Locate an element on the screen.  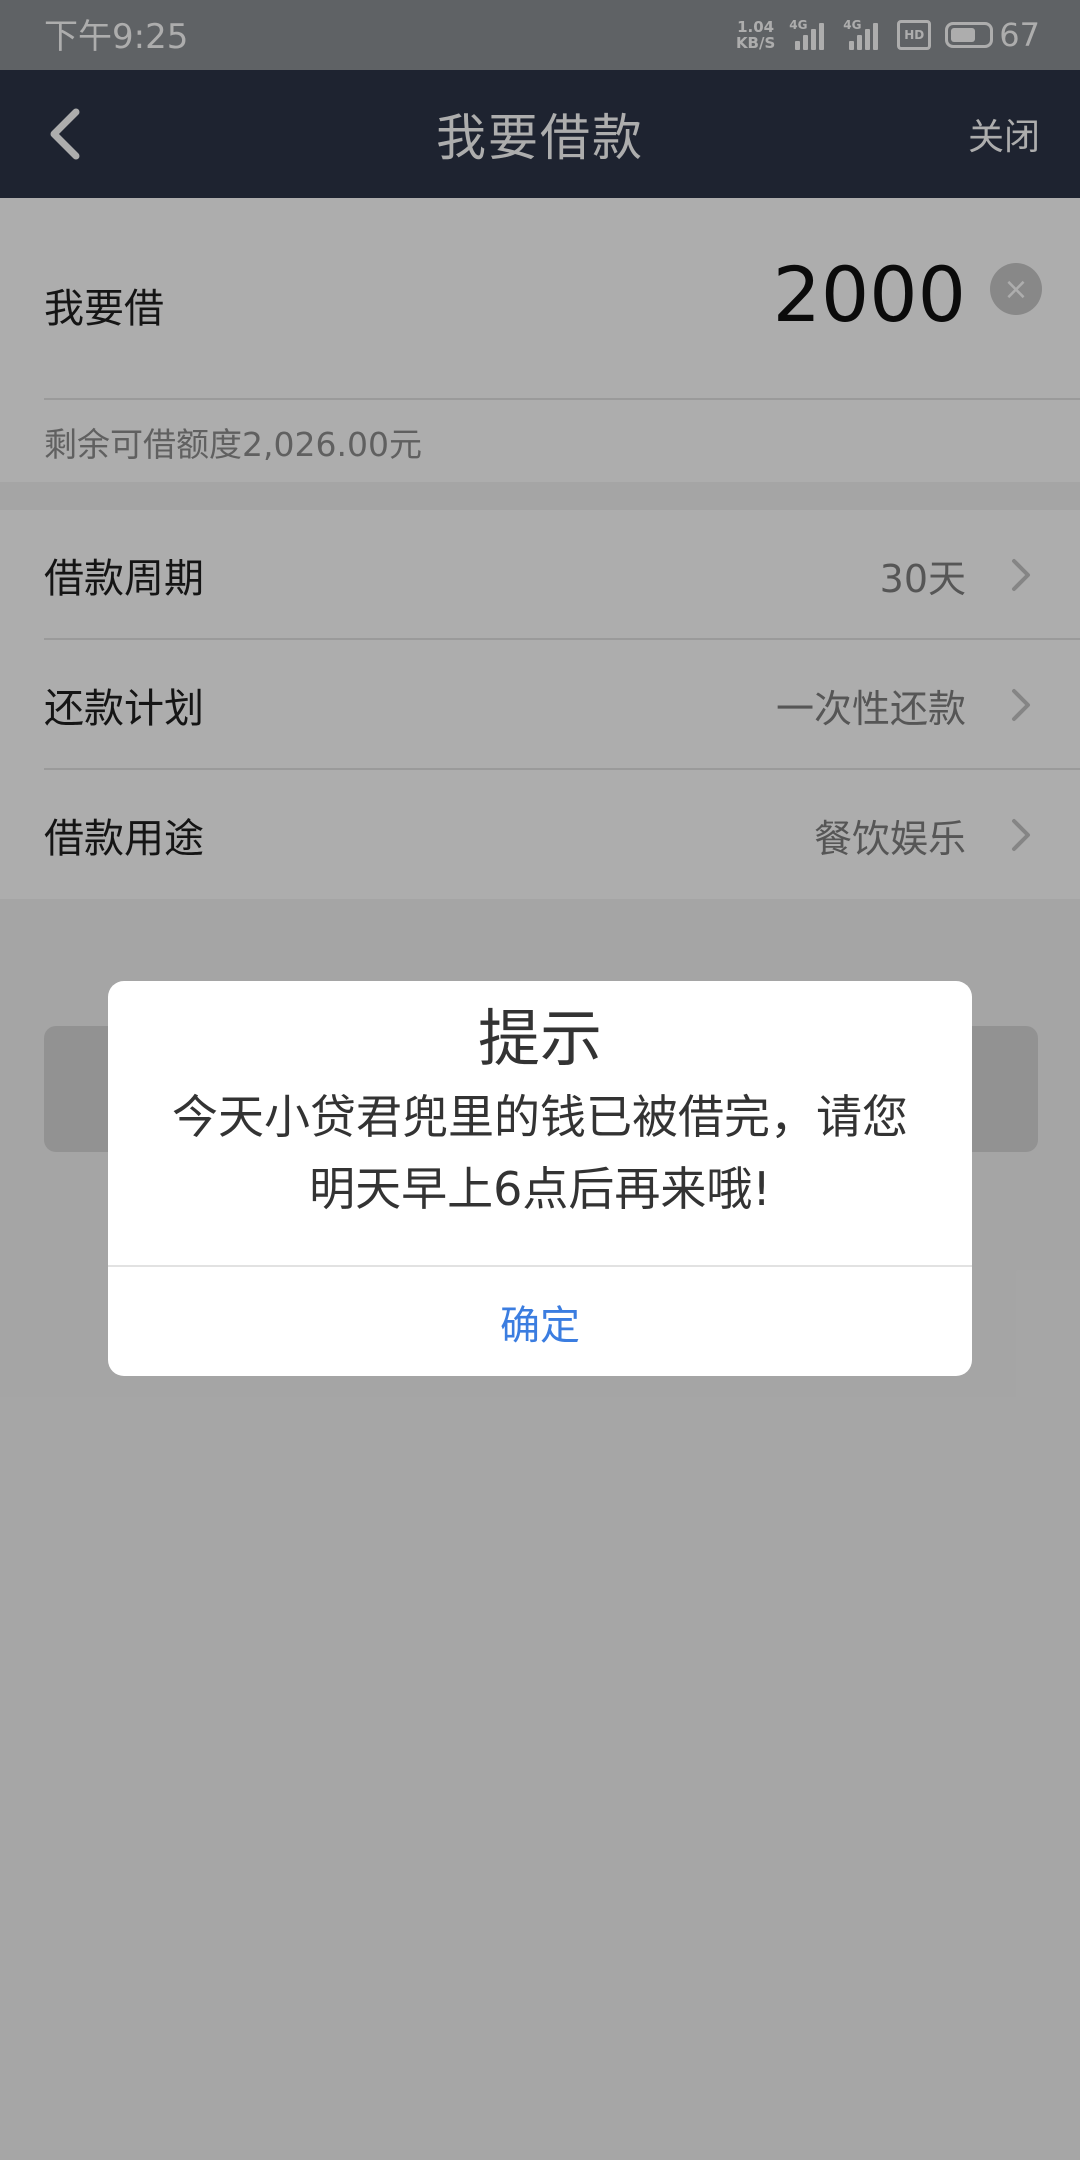
confirm-button: 确定 is located at coordinates (540, 1321).